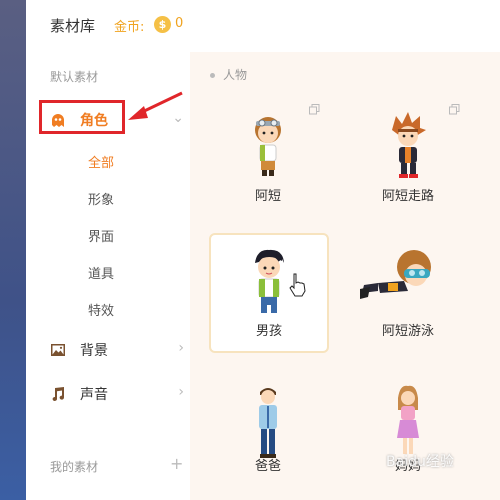 Image resolution: width=500 pixels, height=500 pixels. I want to click on default-materials-title: 默认素材, so click(74, 77).